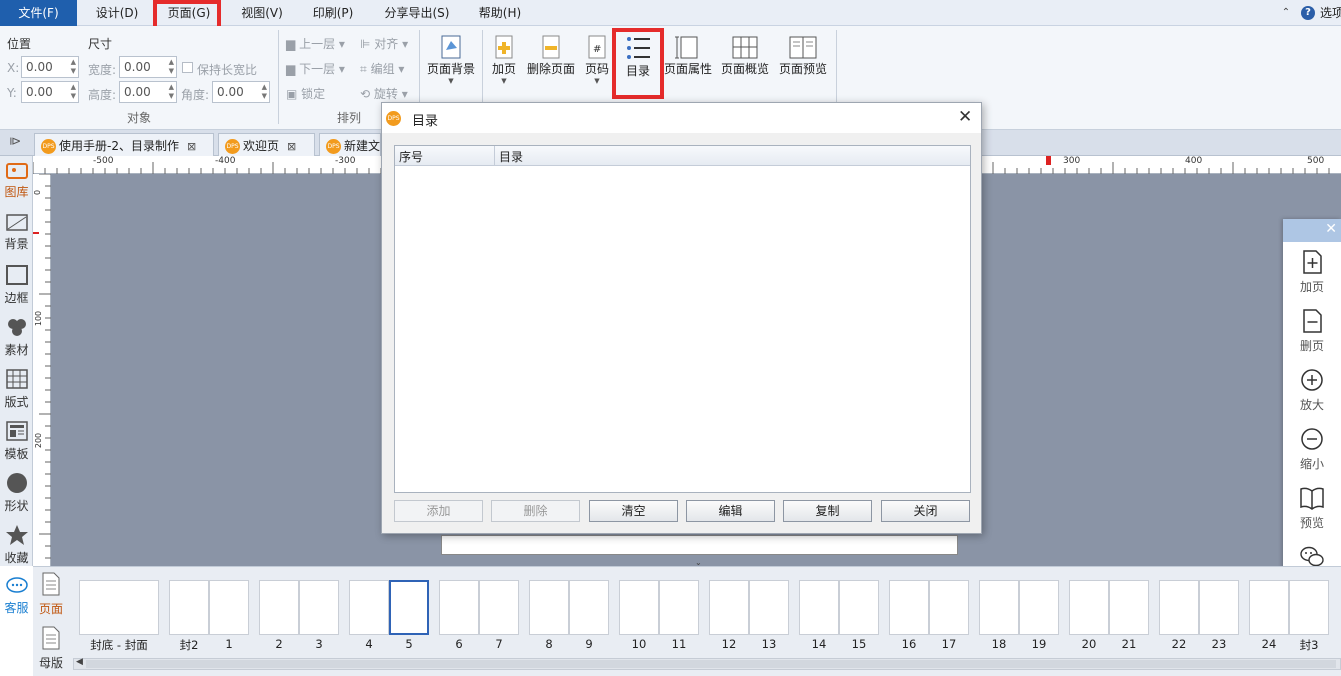 Image resolution: width=1341 pixels, height=676 pixels. What do you see at coordinates (597, 59) in the screenshot?
I see `page-number-button: # 页码 ▼` at bounding box center [597, 59].